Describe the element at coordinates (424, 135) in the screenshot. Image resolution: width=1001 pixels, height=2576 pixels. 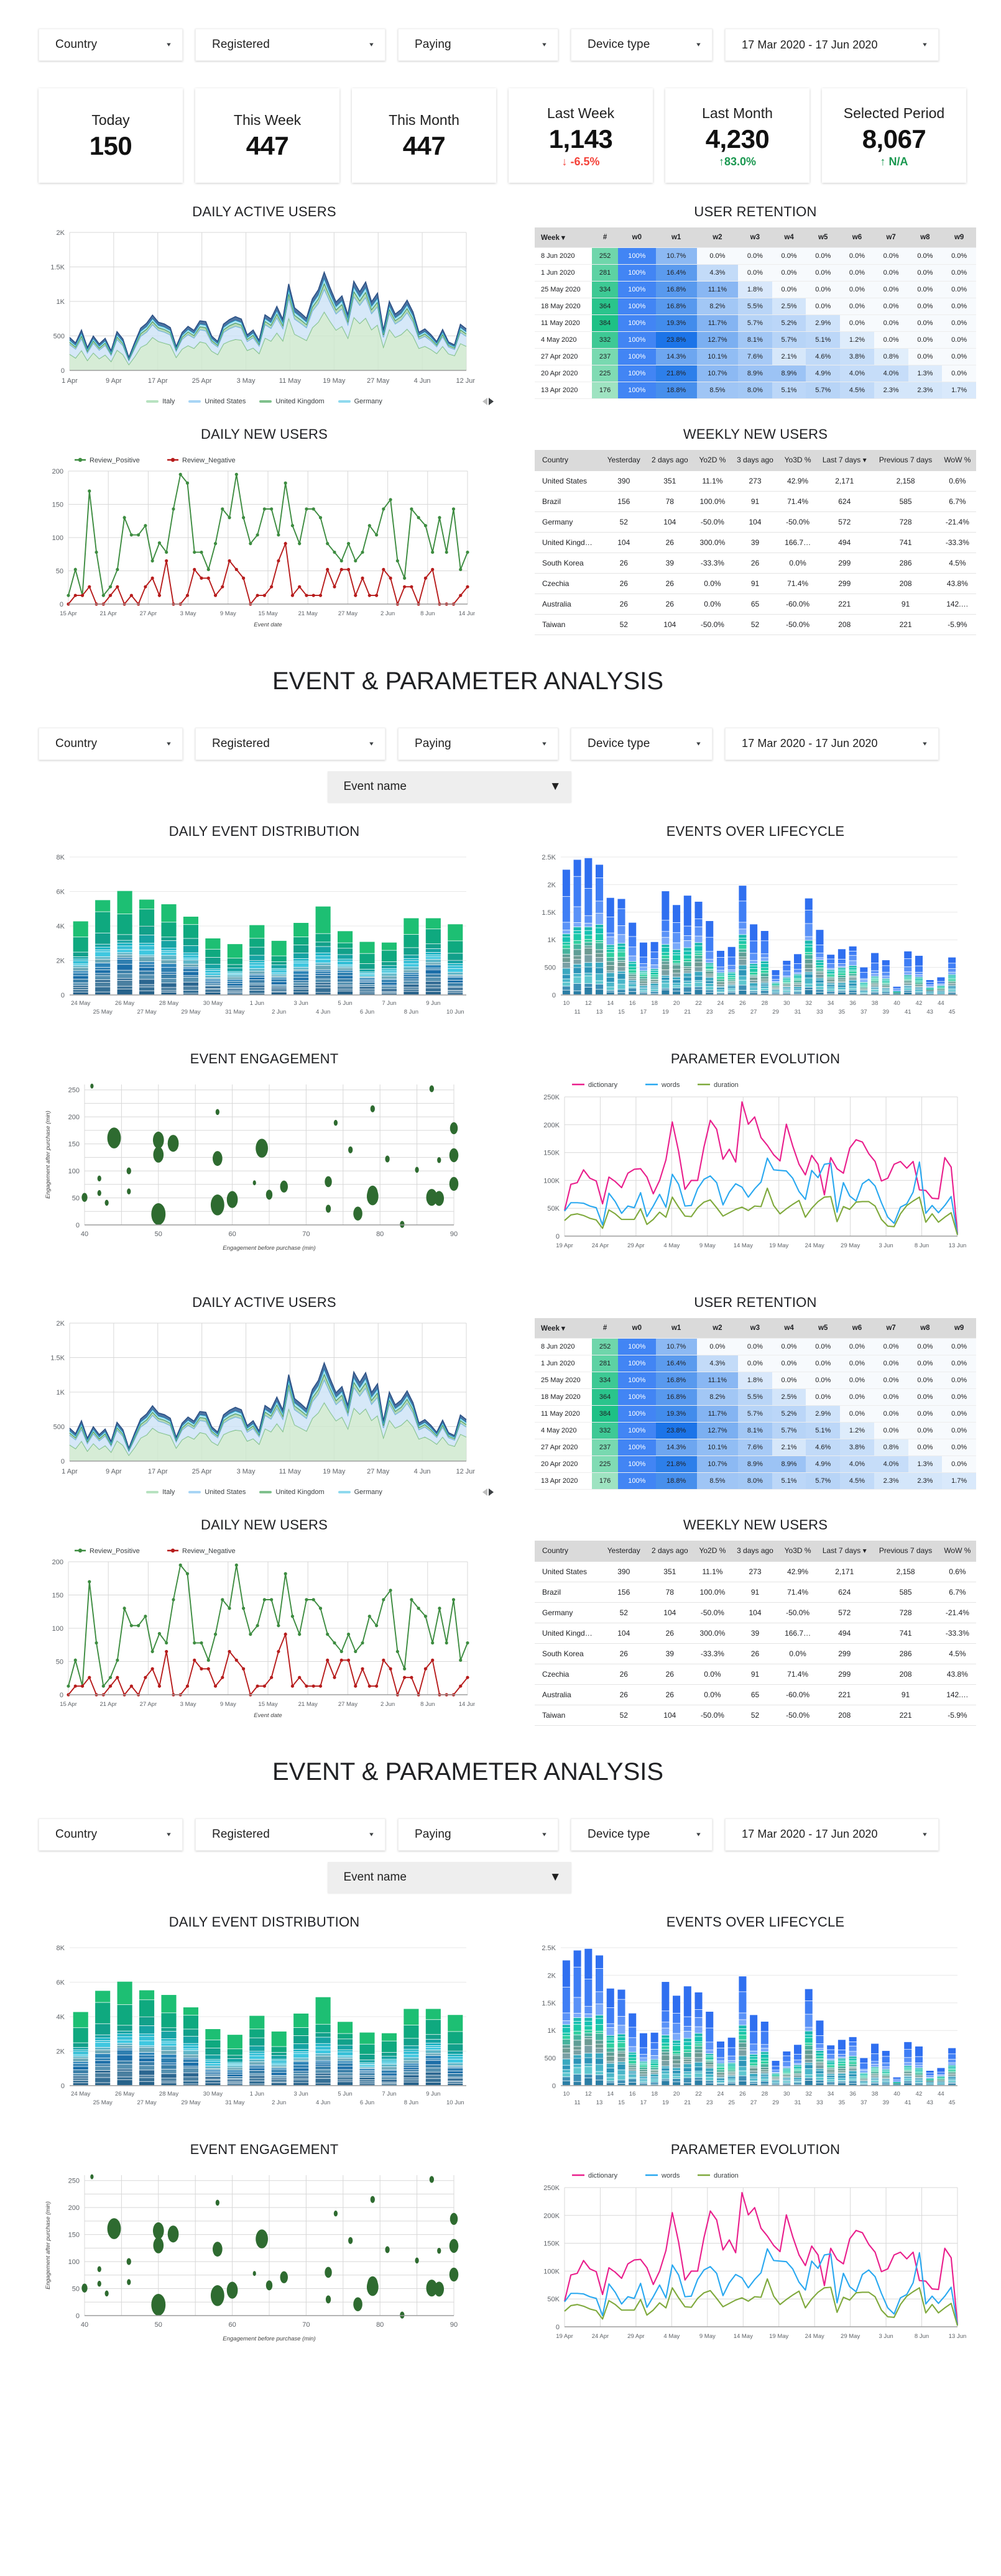
I see `kpi-card: This Month 447` at that location.